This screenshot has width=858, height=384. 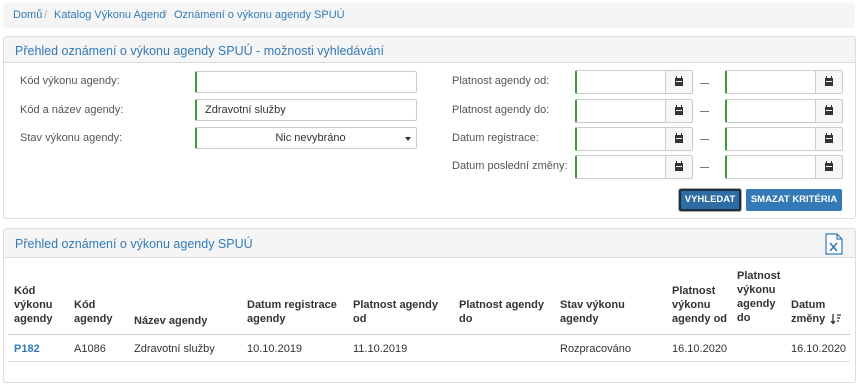 I want to click on registrace-to-date, so click(x=784, y=139).